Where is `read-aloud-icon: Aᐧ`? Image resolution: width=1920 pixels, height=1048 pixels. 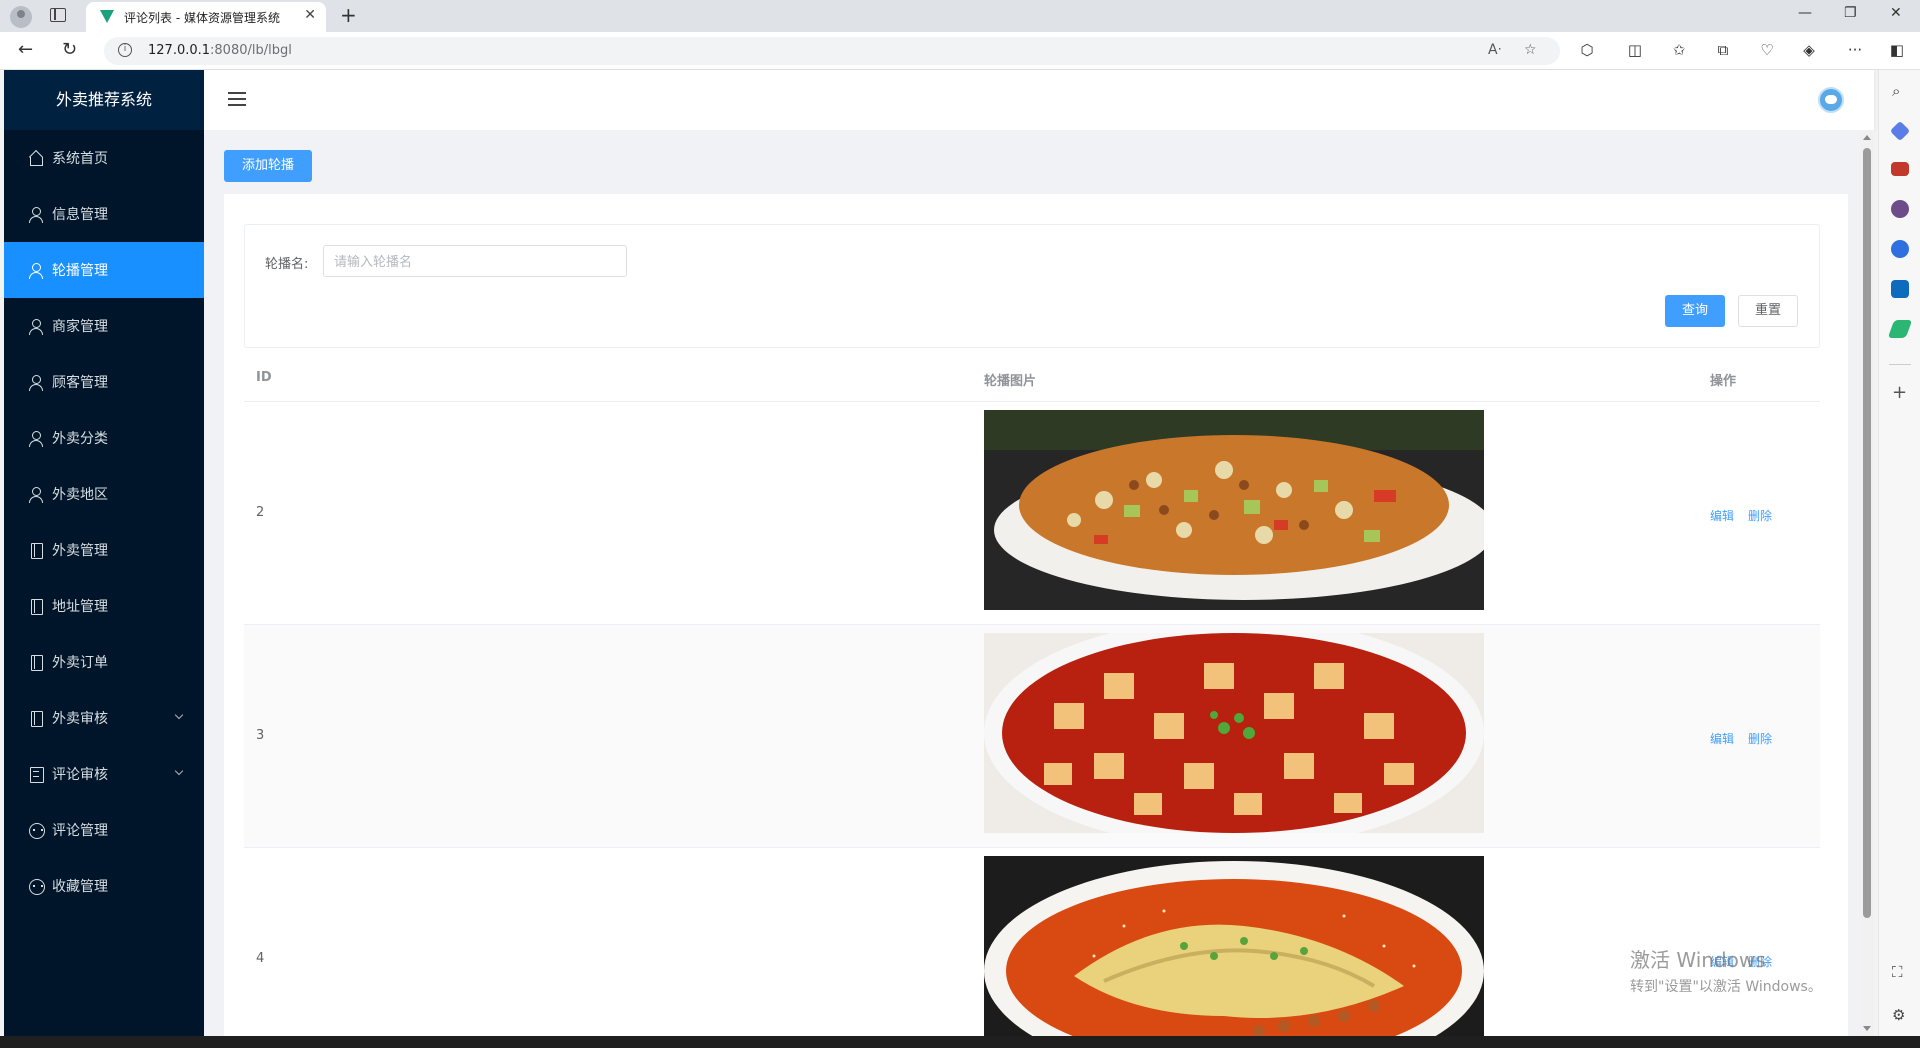
read-aloud-icon: Aᐧ is located at coordinates (1494, 50).